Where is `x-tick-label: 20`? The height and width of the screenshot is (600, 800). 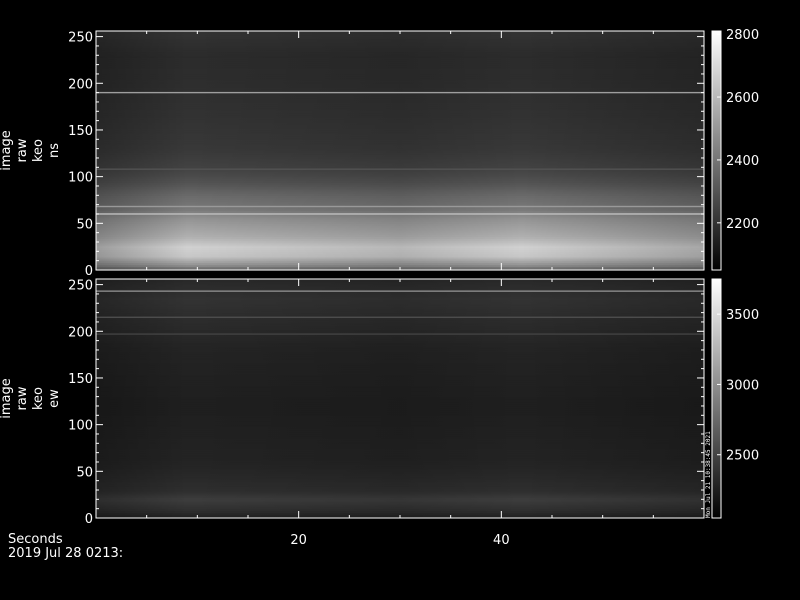 x-tick-label: 20 is located at coordinates (298, 540).